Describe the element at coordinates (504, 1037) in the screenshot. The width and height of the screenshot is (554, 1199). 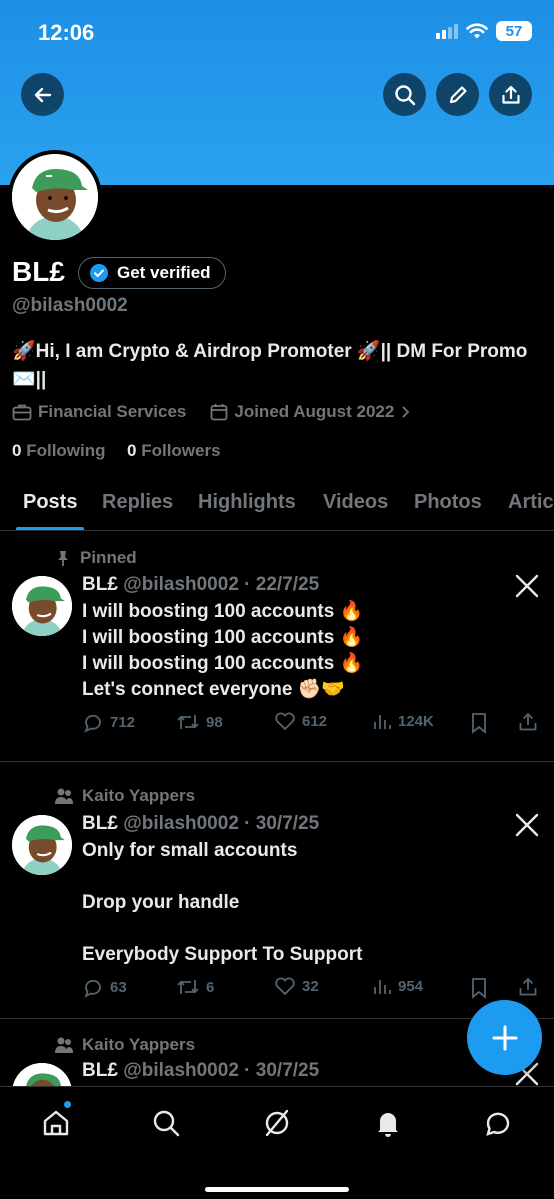
I see `compose-post-button` at that location.